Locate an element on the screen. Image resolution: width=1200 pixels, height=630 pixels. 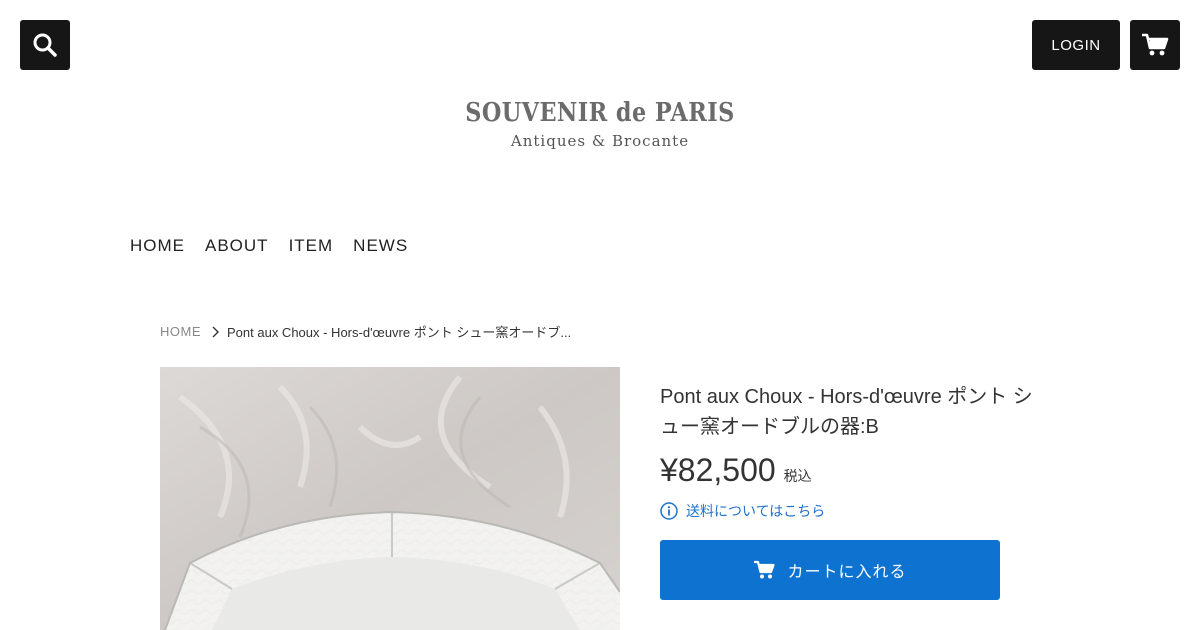
tax-label: 税込 is located at coordinates (797, 476).